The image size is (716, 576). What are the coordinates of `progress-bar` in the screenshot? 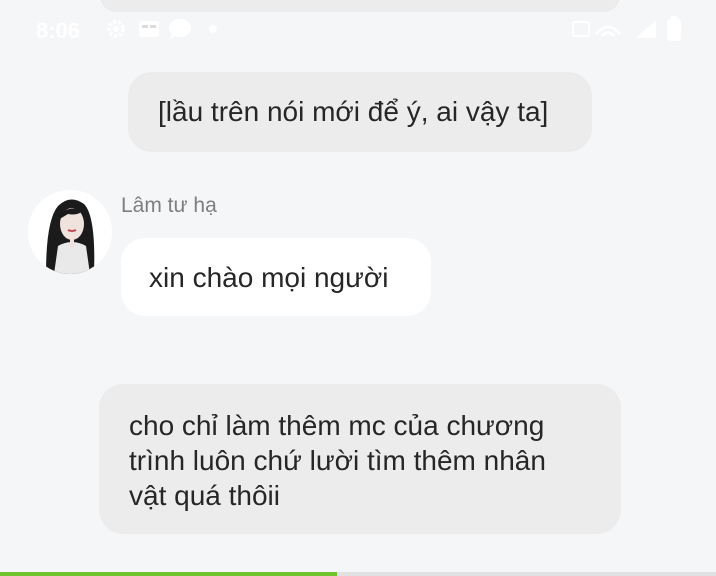 It's located at (358, 574).